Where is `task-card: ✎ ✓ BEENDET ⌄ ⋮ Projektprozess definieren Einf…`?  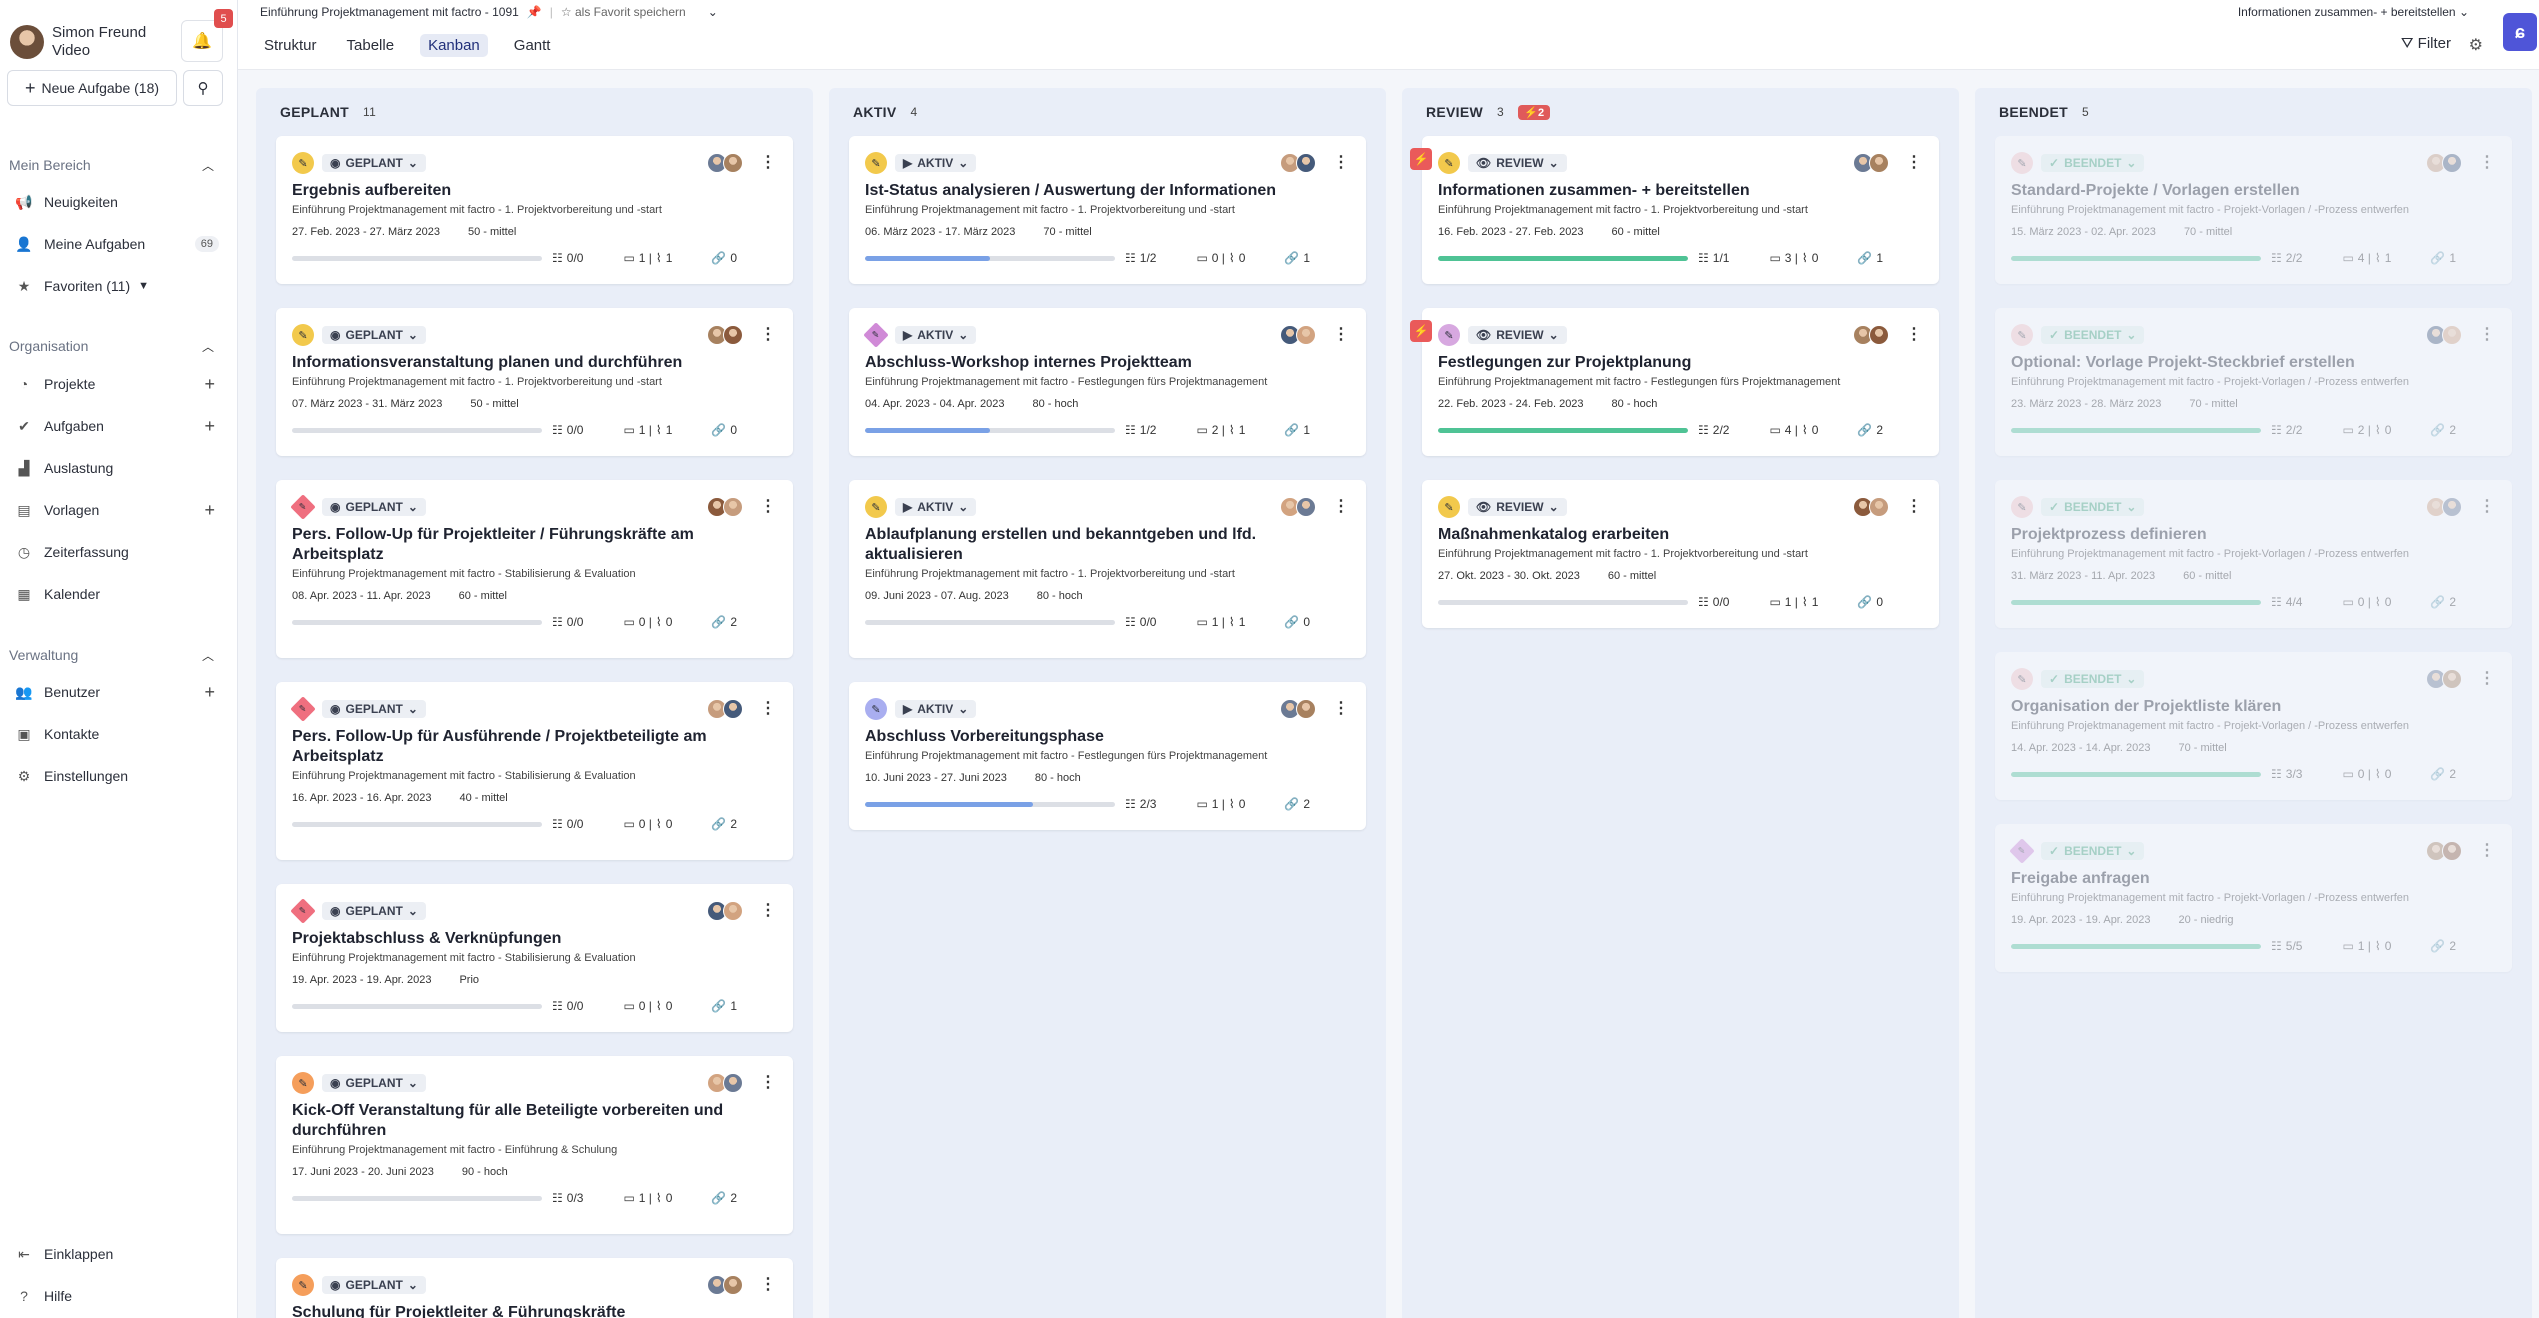
task-card: ✎ ✓ BEENDET ⌄ ⋮ Projektprozess definieren Einf… is located at coordinates (2253, 554).